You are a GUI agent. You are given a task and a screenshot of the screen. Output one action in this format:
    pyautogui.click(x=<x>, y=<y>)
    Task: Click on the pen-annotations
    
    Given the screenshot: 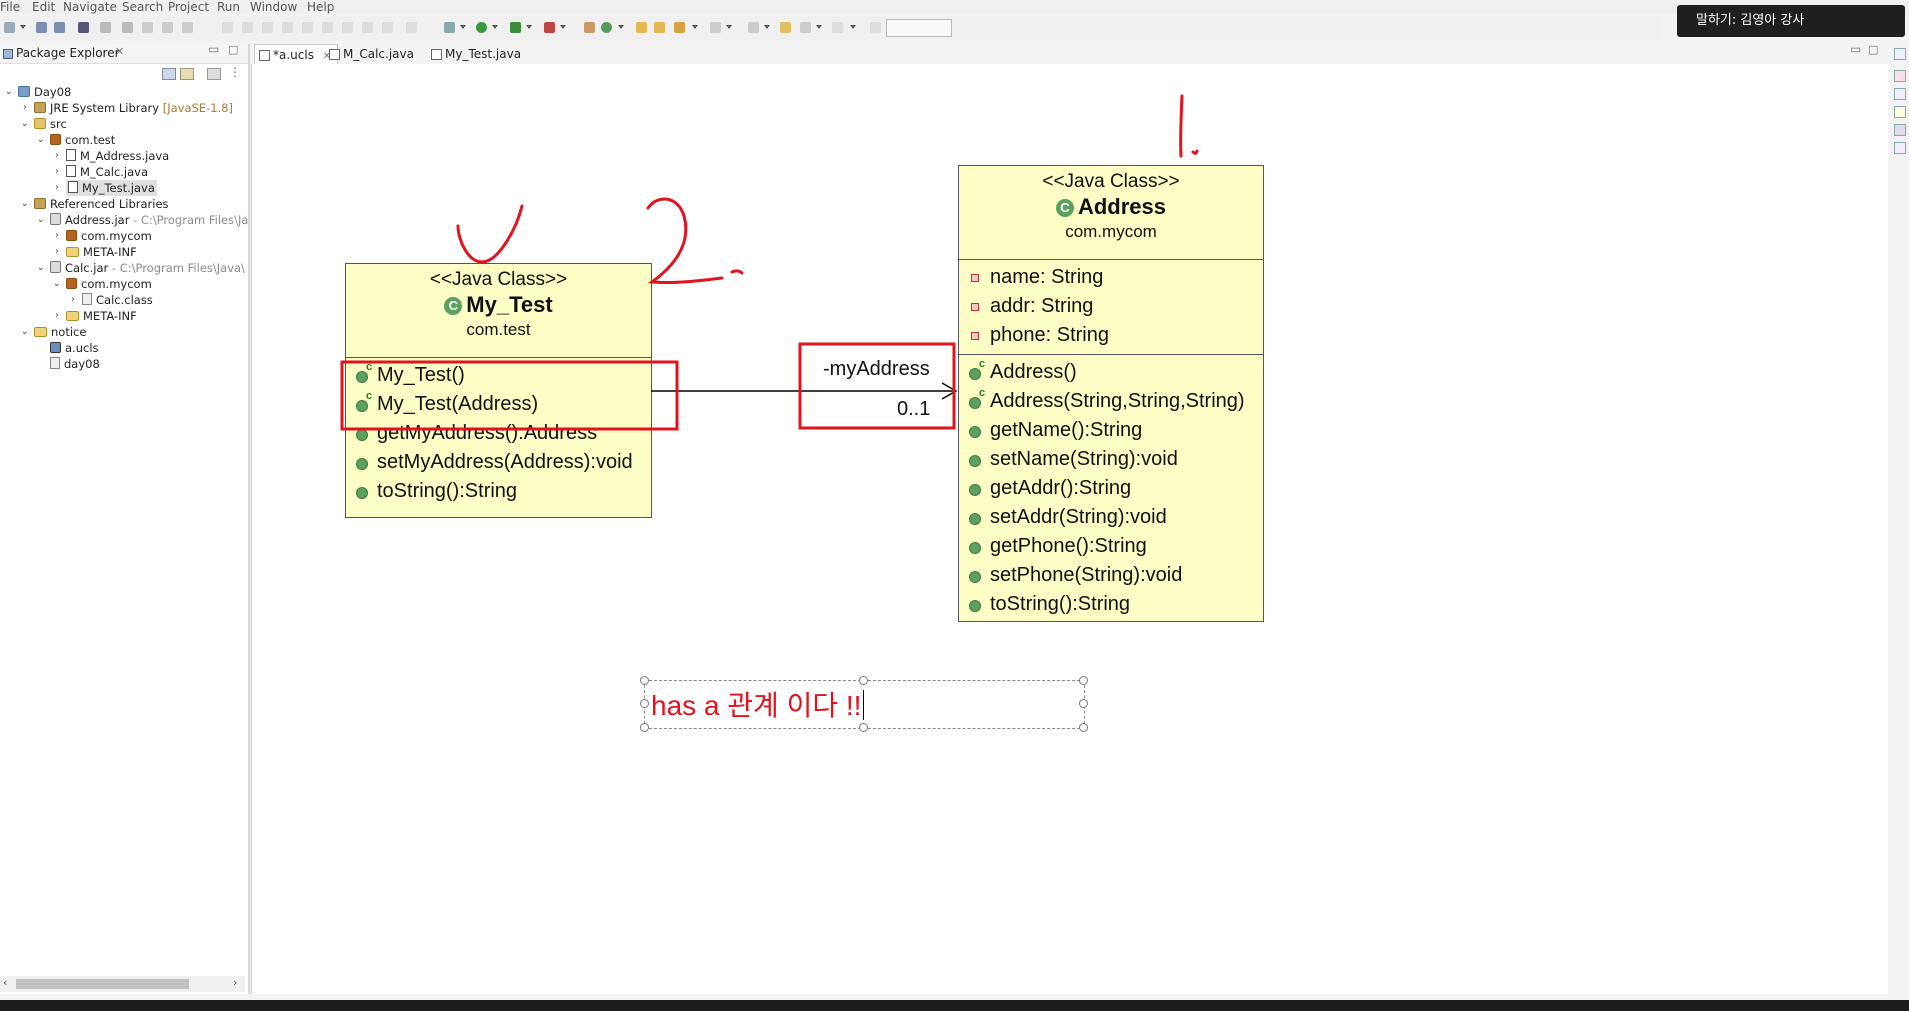 What is the action you would take?
    pyautogui.click(x=769, y=262)
    